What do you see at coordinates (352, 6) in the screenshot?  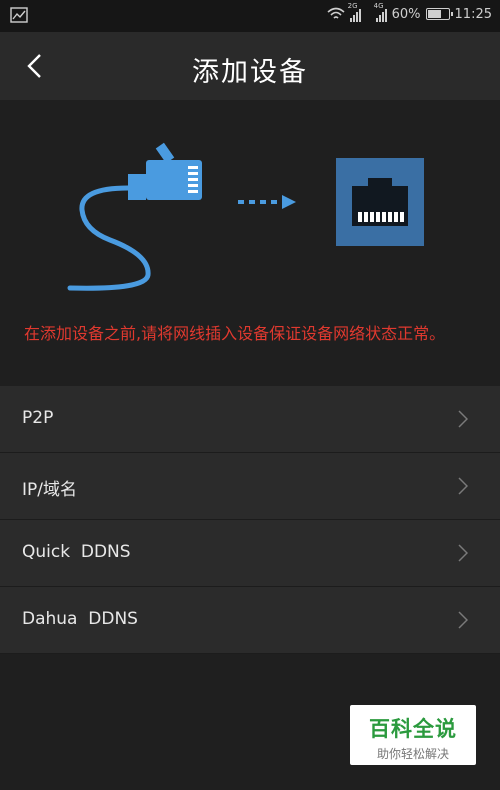 I see `network-tag-1: 2G` at bounding box center [352, 6].